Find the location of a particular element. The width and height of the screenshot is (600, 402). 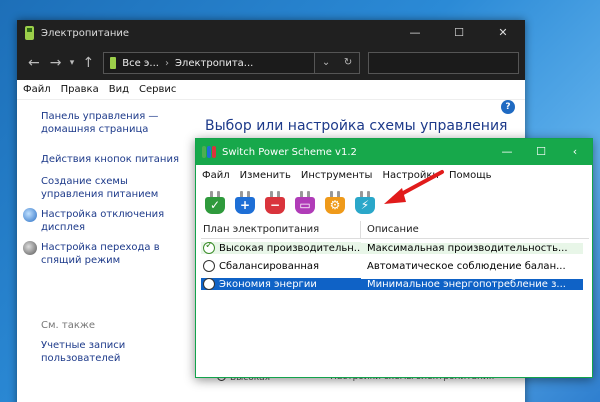

sps-menu-tools: Инструменты is located at coordinates (337, 175).